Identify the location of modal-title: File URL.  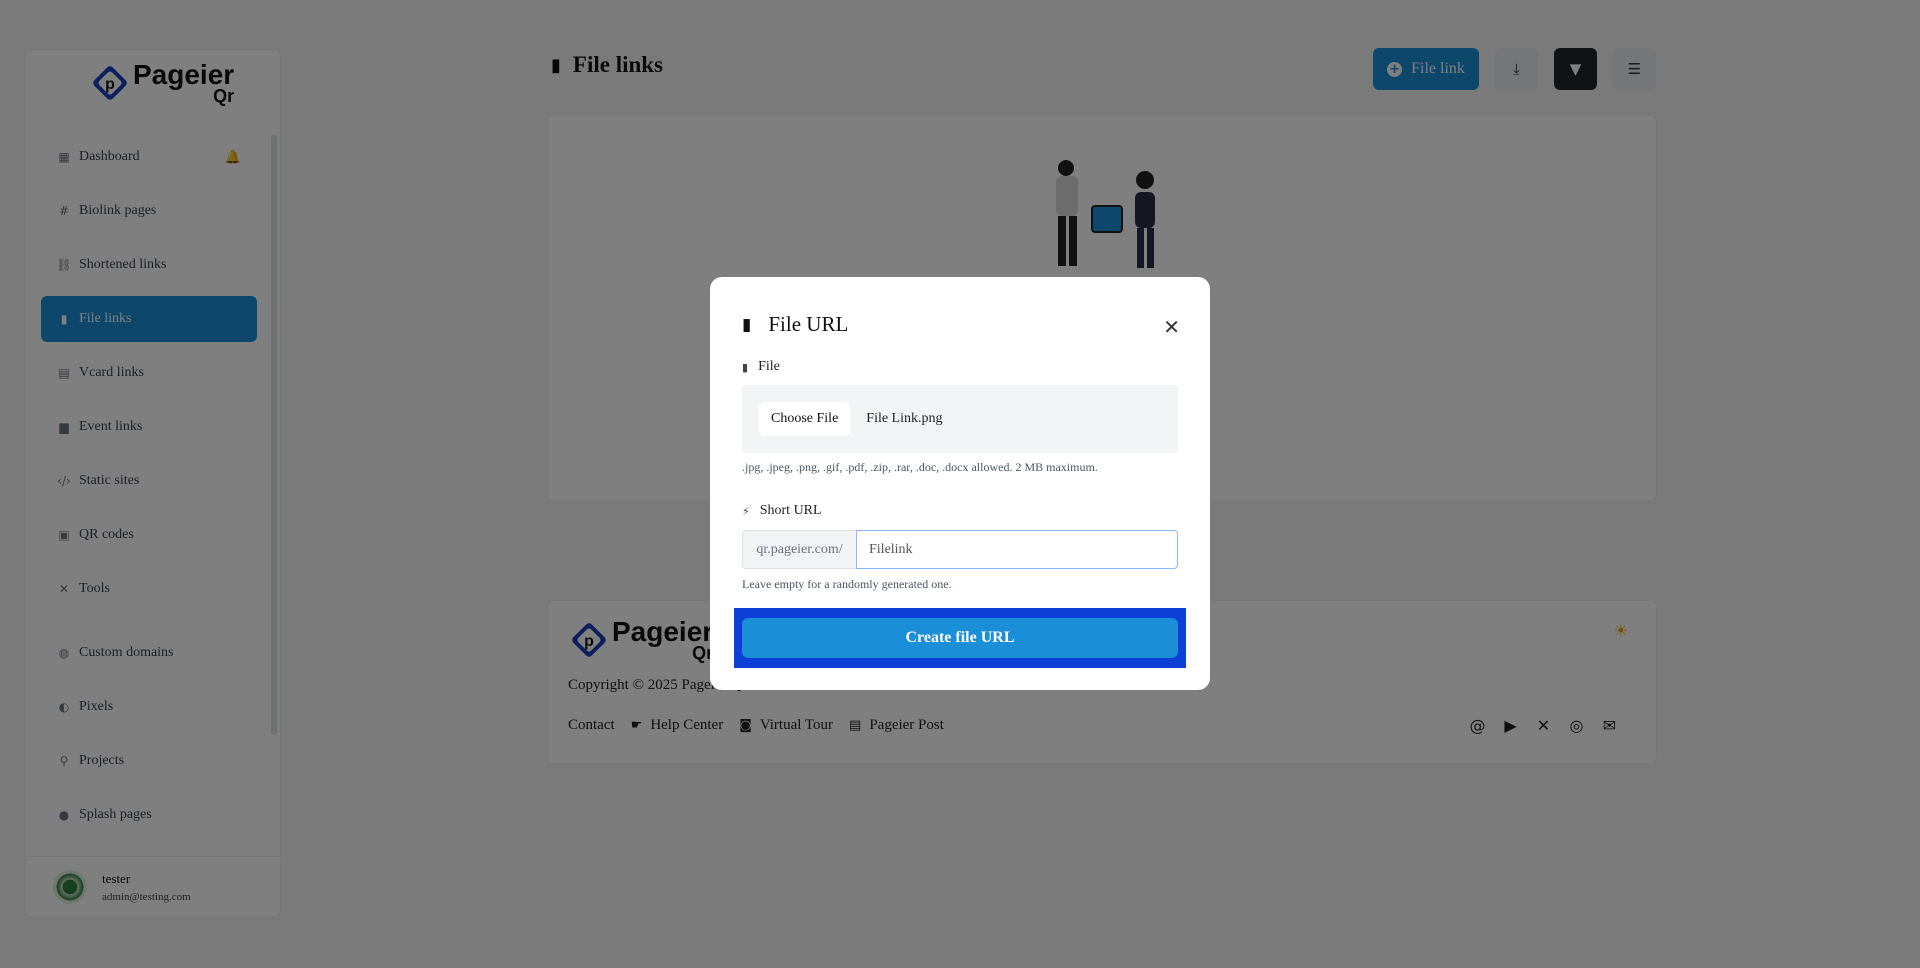
(808, 324).